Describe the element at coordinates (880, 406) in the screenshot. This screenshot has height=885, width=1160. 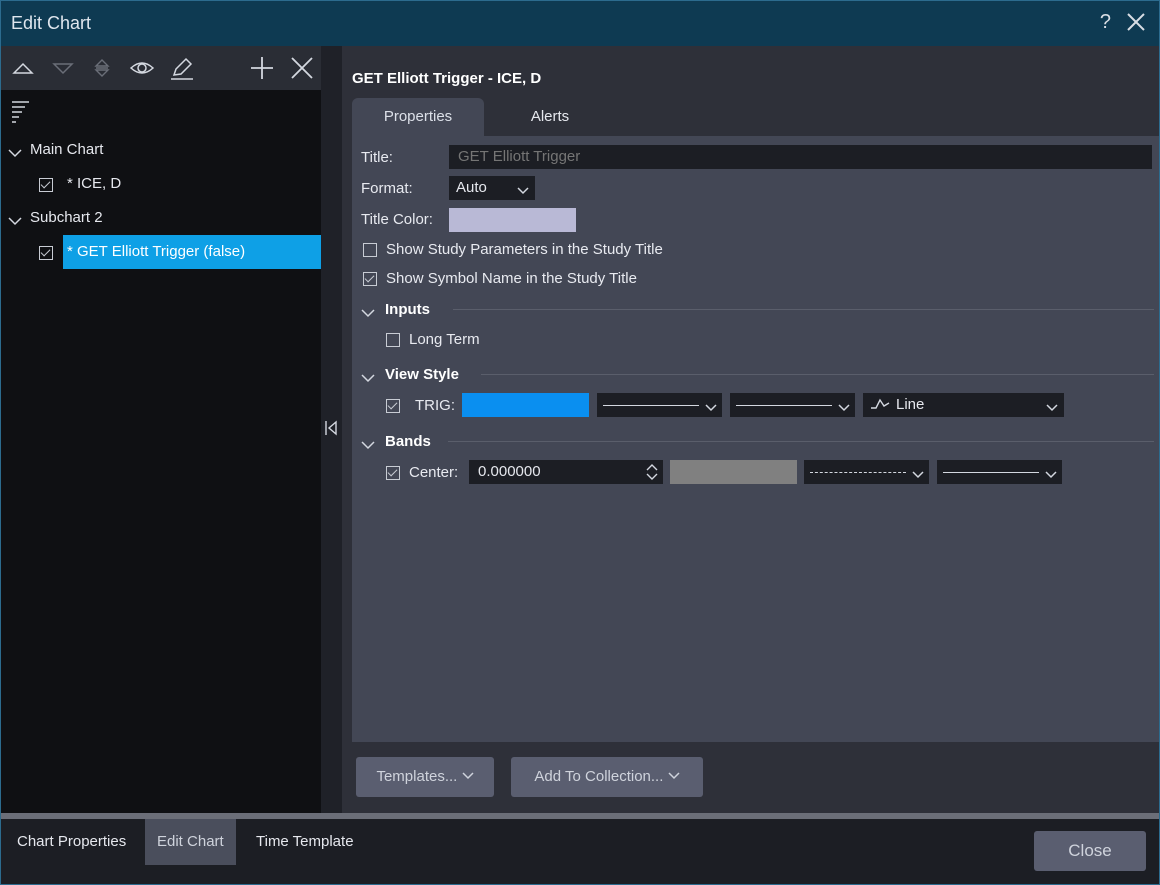
I see `line-style-icon` at that location.